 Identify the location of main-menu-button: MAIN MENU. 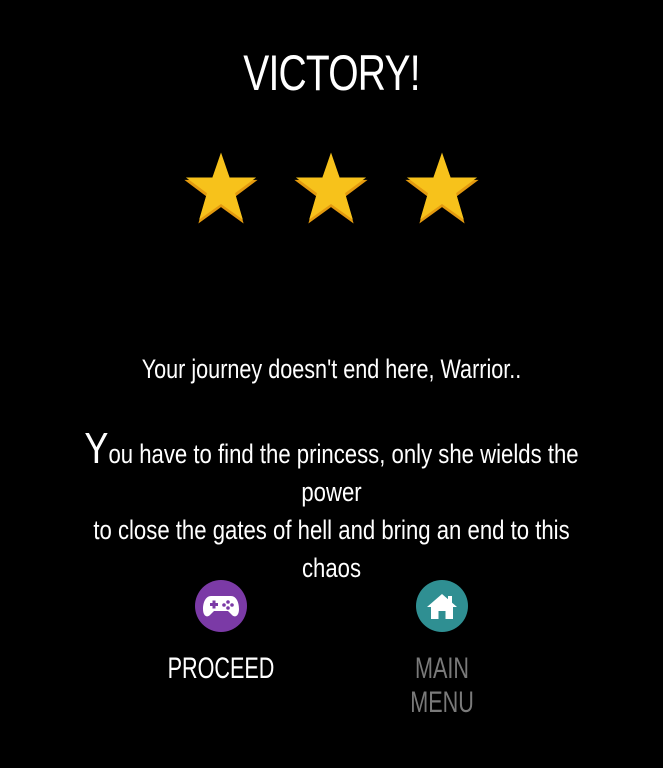
(442, 650).